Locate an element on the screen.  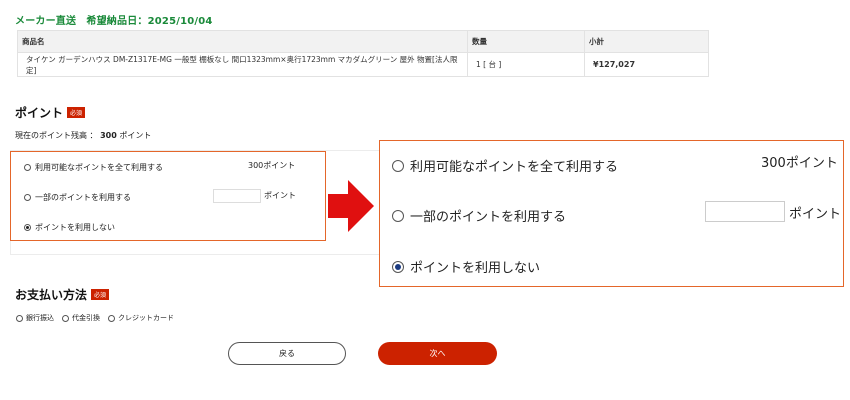
payment-options: 銀行振込 代金引換 クレジットカード is located at coordinates (99, 318).